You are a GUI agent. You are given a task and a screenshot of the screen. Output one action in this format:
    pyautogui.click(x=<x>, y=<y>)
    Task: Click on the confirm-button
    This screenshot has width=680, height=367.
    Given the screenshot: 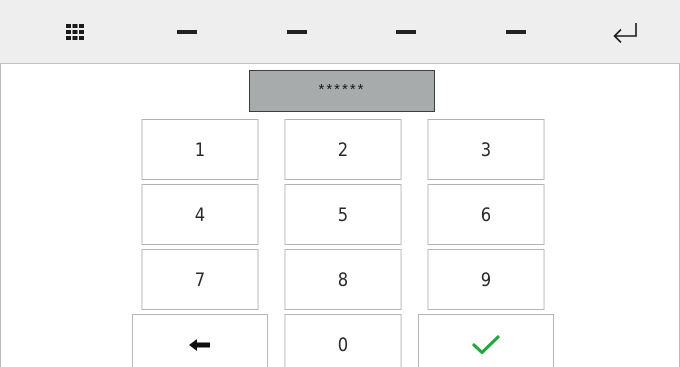 What is the action you would take?
    pyautogui.click(x=486, y=340)
    